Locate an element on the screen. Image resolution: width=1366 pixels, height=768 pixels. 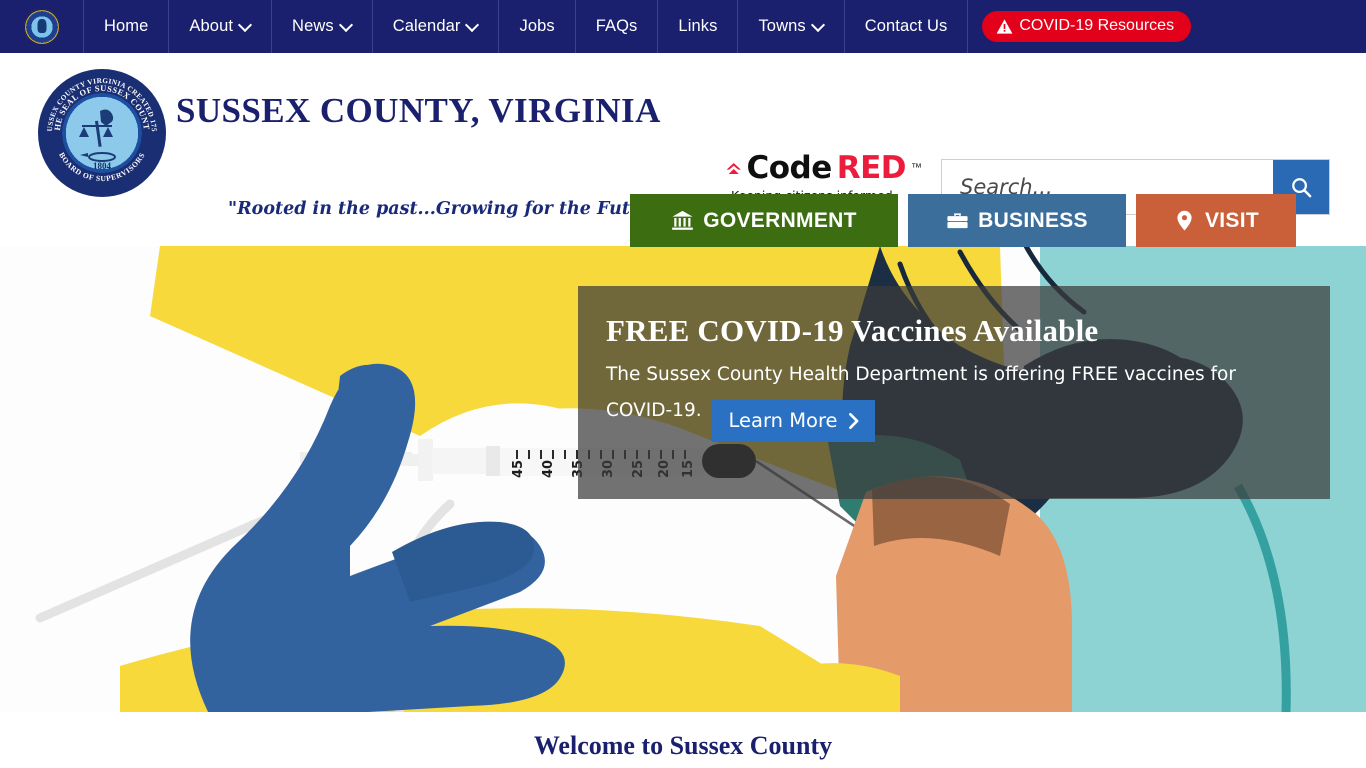
bank-icon is located at coordinates (683, 220).